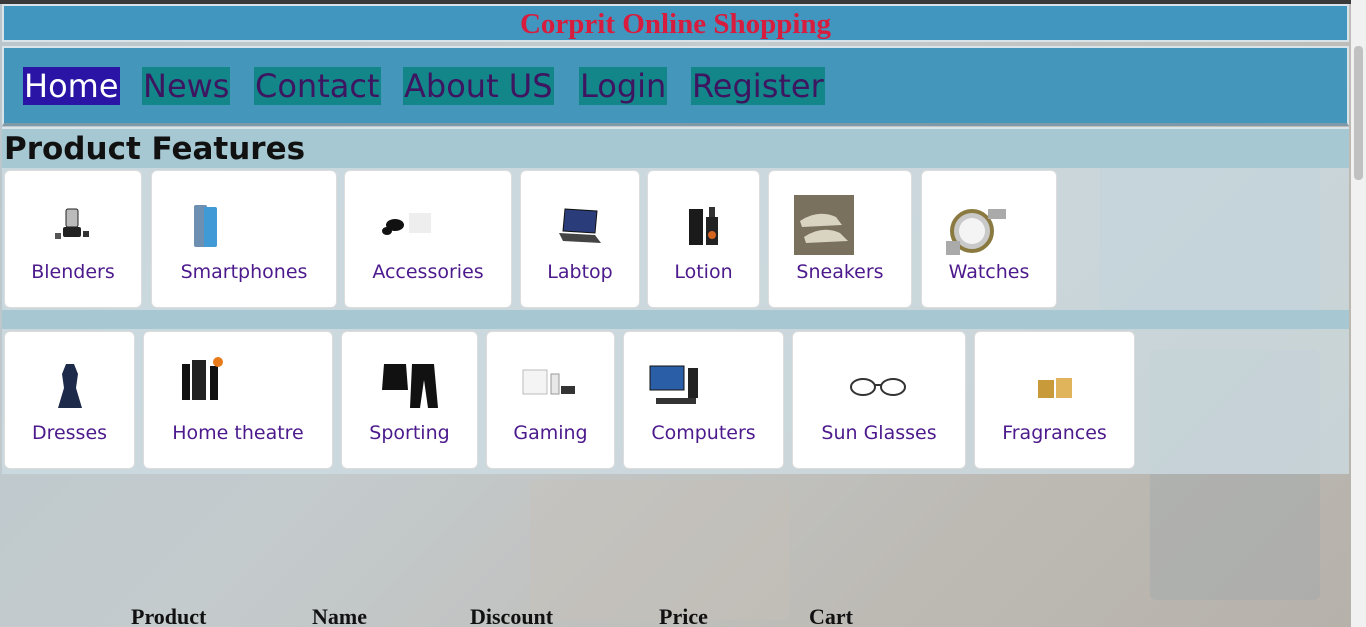 This screenshot has width=1366, height=627. What do you see at coordinates (72, 223) in the screenshot?
I see `blender-icon` at bounding box center [72, 223].